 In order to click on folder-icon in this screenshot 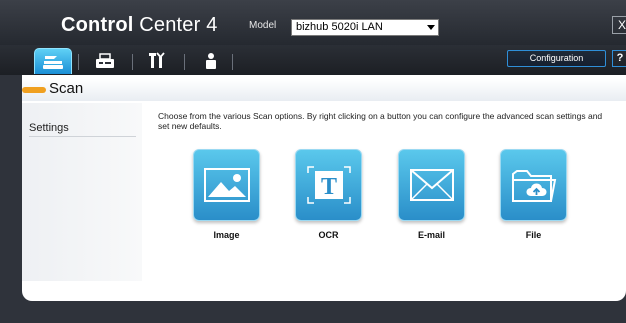, I will do `click(533, 186)`.